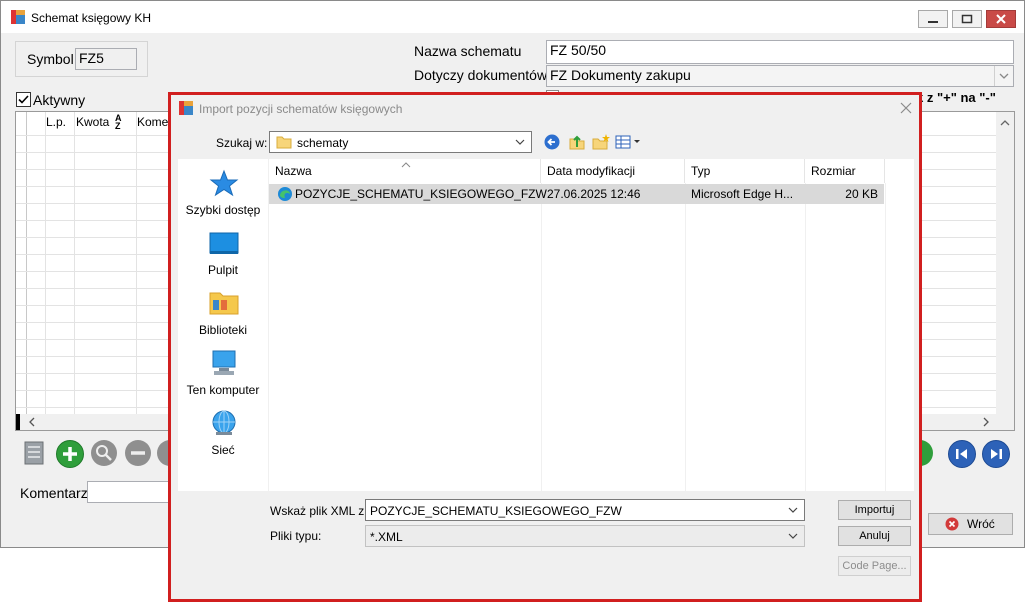  What do you see at coordinates (242, 143) in the screenshot?
I see `look-in-label: Szukaj w:` at bounding box center [242, 143].